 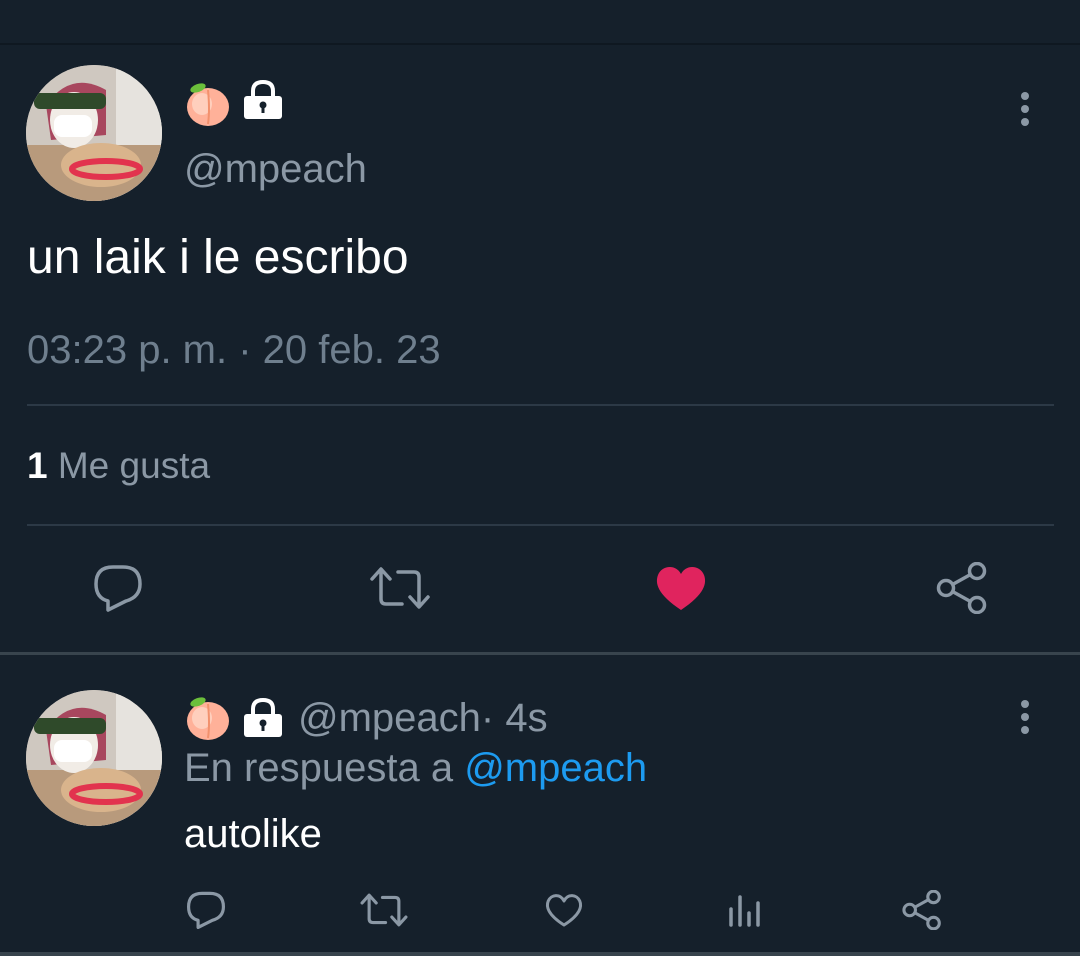 I want to click on likes-label: Me gusta, so click(x=134, y=465).